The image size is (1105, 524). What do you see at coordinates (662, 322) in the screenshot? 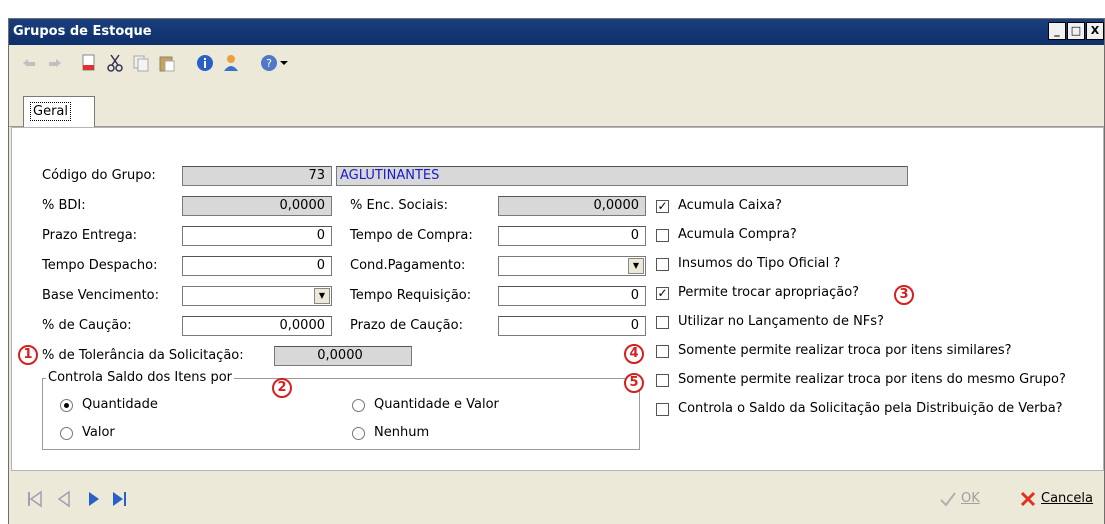
I see `checkbox-lancamento-nfs` at bounding box center [662, 322].